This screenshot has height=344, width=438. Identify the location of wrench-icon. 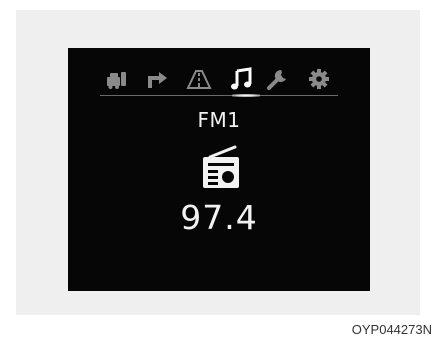
(277, 79).